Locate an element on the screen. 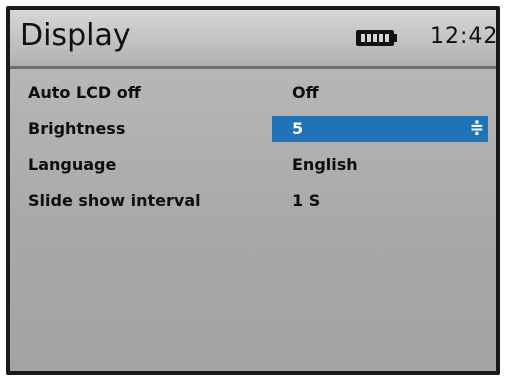 The width and height of the screenshot is (506, 381). up-down-arrows-icon: ≑ is located at coordinates (477, 128).